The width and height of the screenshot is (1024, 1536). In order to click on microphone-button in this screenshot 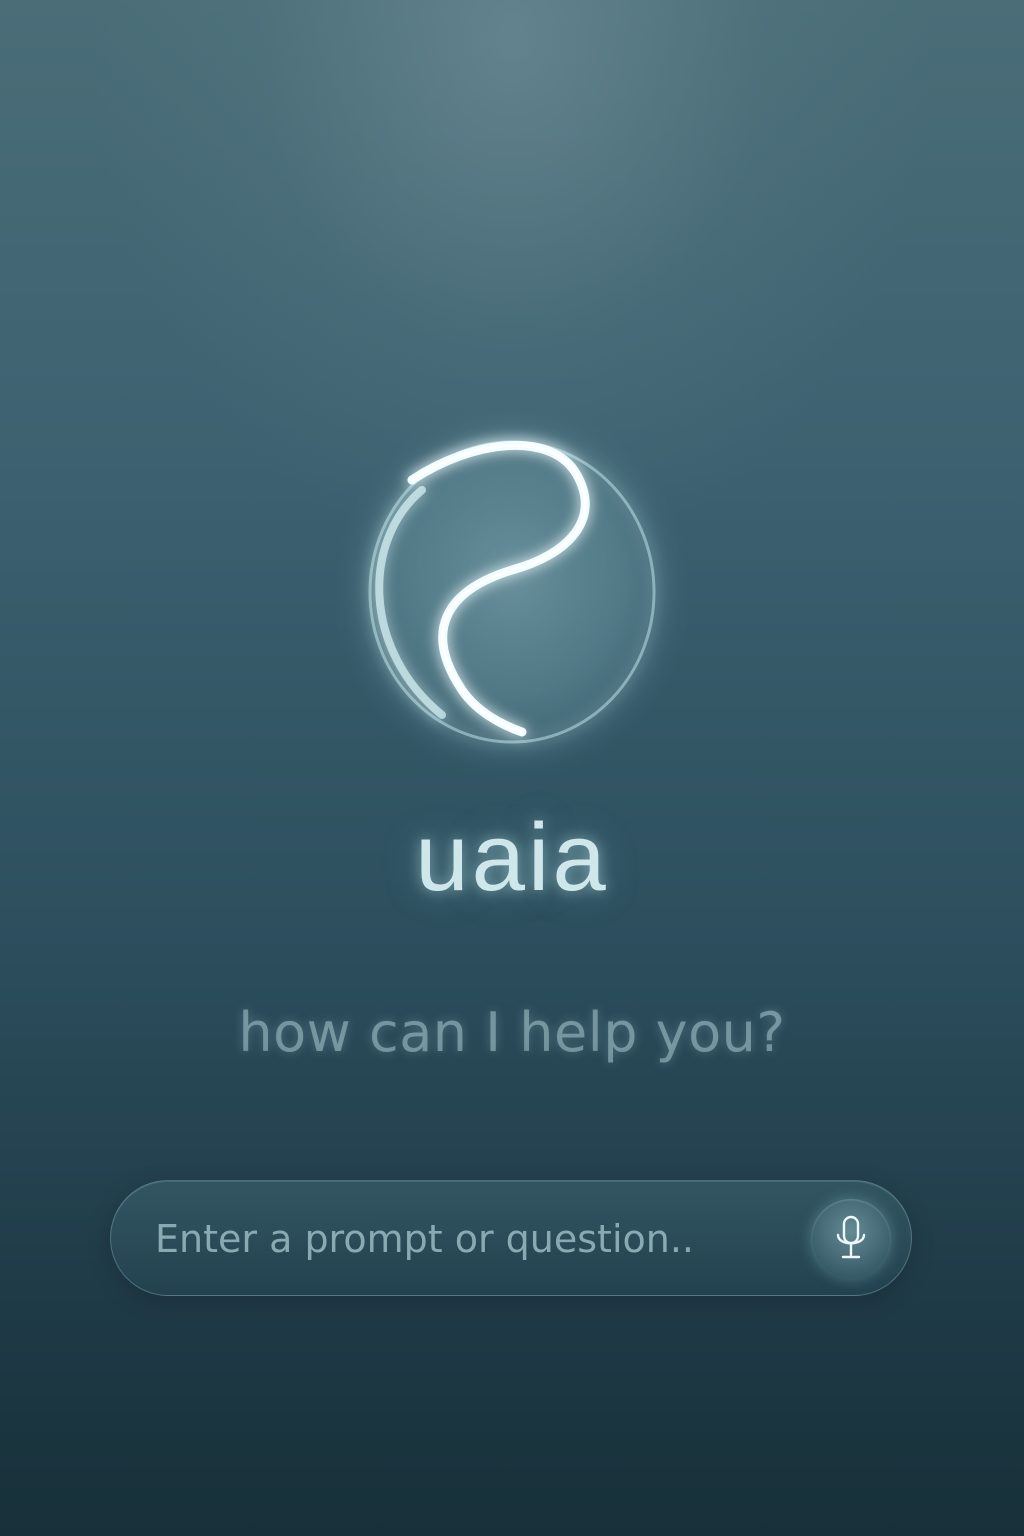, I will do `click(851, 1239)`.